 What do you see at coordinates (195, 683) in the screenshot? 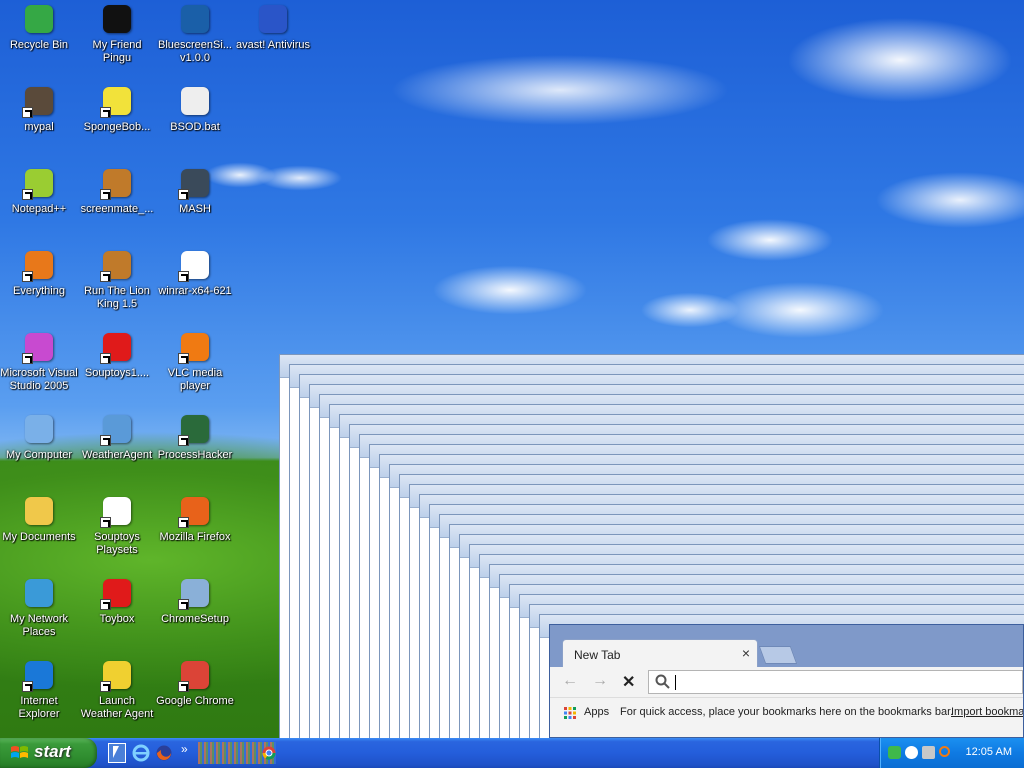
I see `desktop-icon: Google Chrome` at bounding box center [195, 683].